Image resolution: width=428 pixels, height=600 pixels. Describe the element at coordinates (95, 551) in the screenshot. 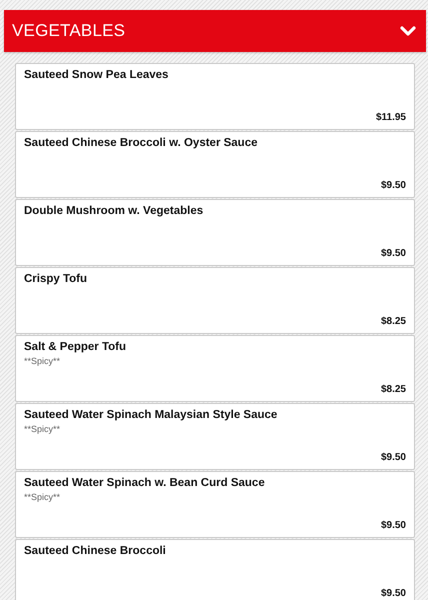

I see `item-name: Sauteed Chinese Broccoli` at that location.